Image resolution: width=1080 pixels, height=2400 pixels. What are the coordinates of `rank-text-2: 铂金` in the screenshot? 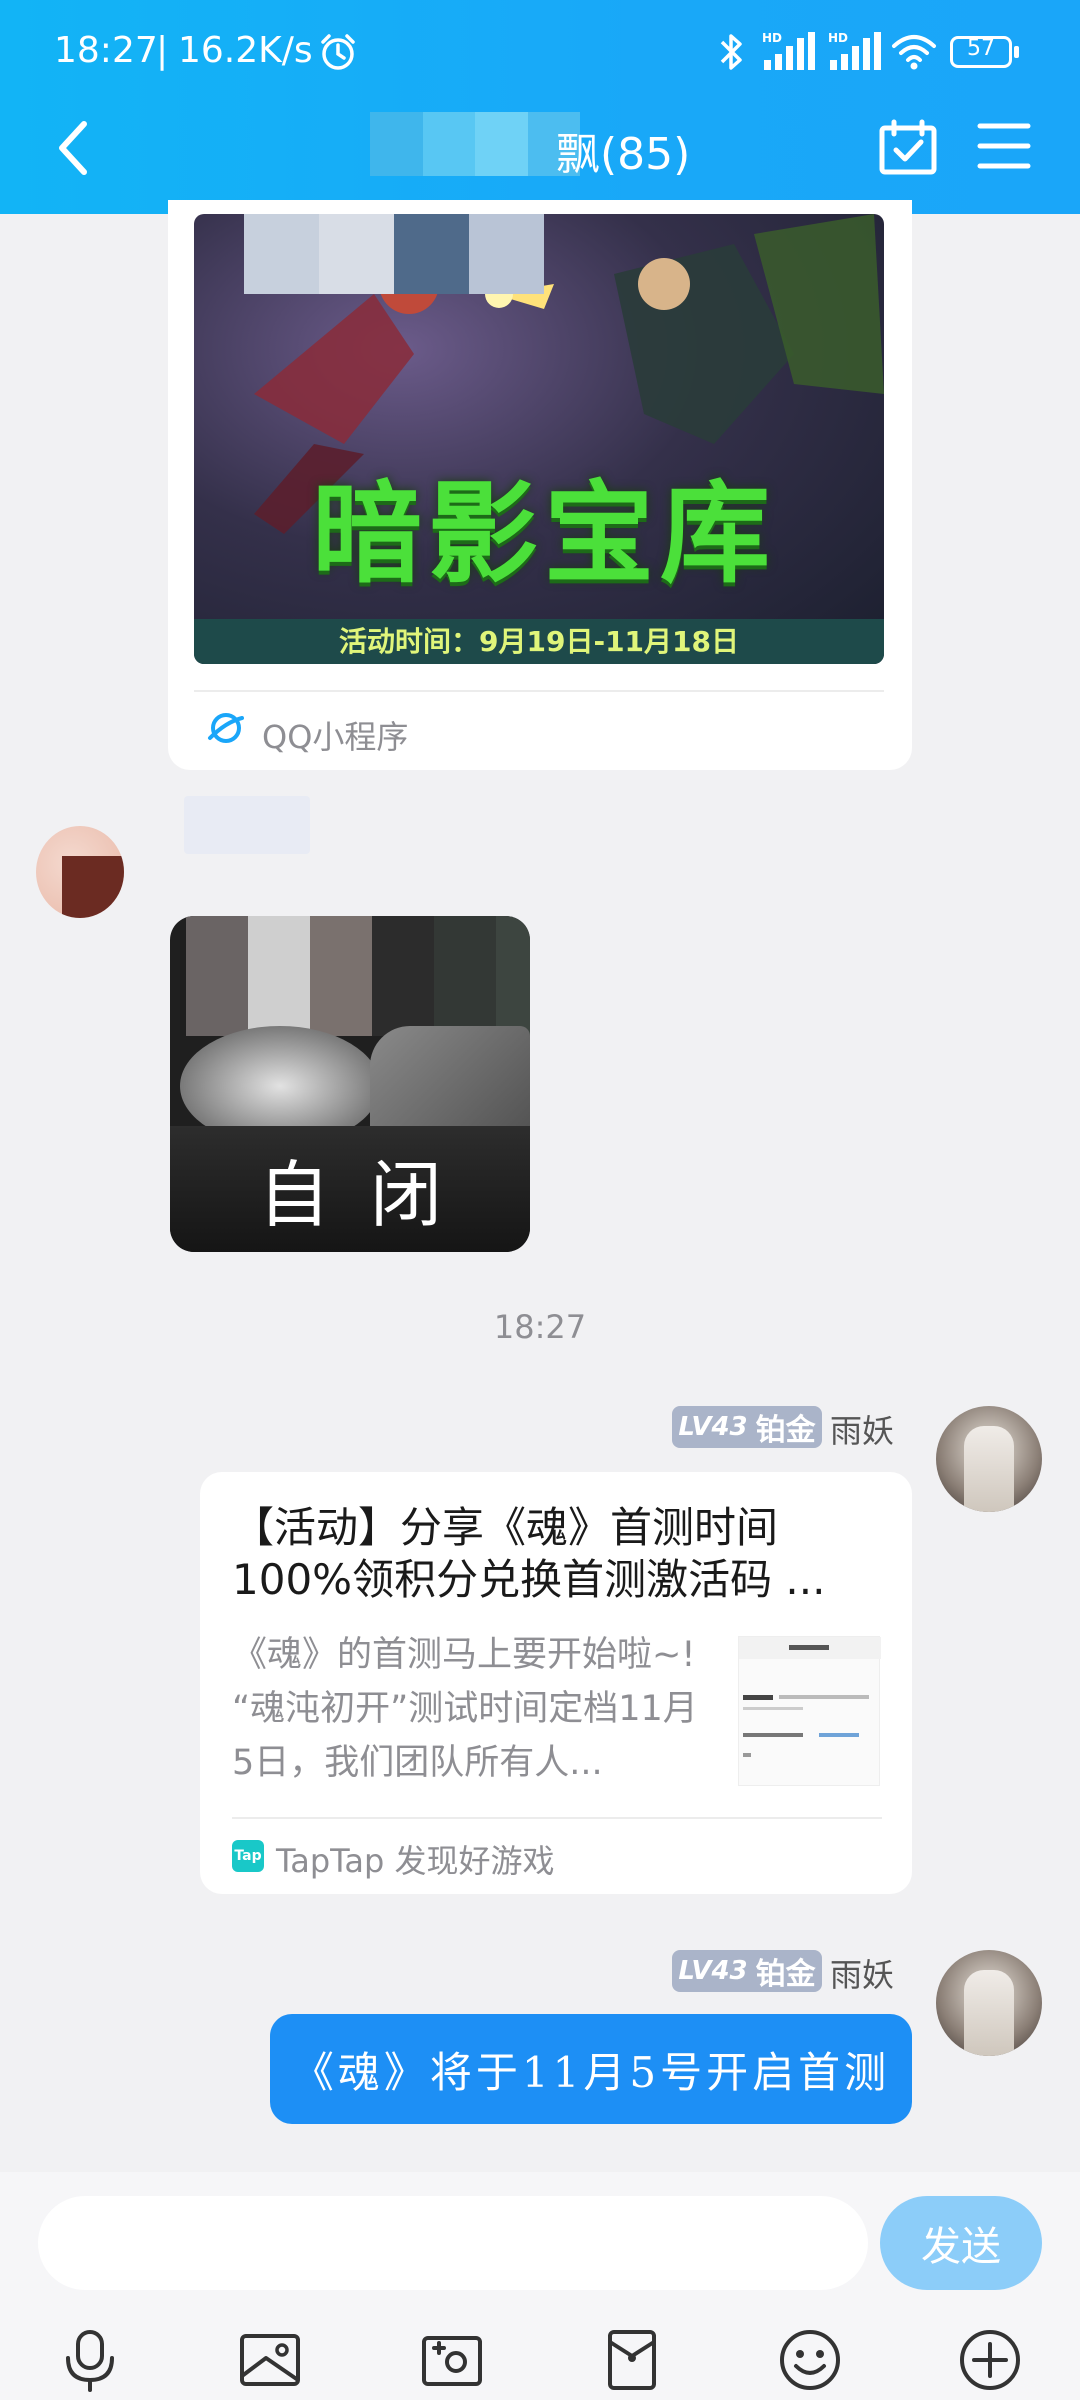 It's located at (785, 1974).